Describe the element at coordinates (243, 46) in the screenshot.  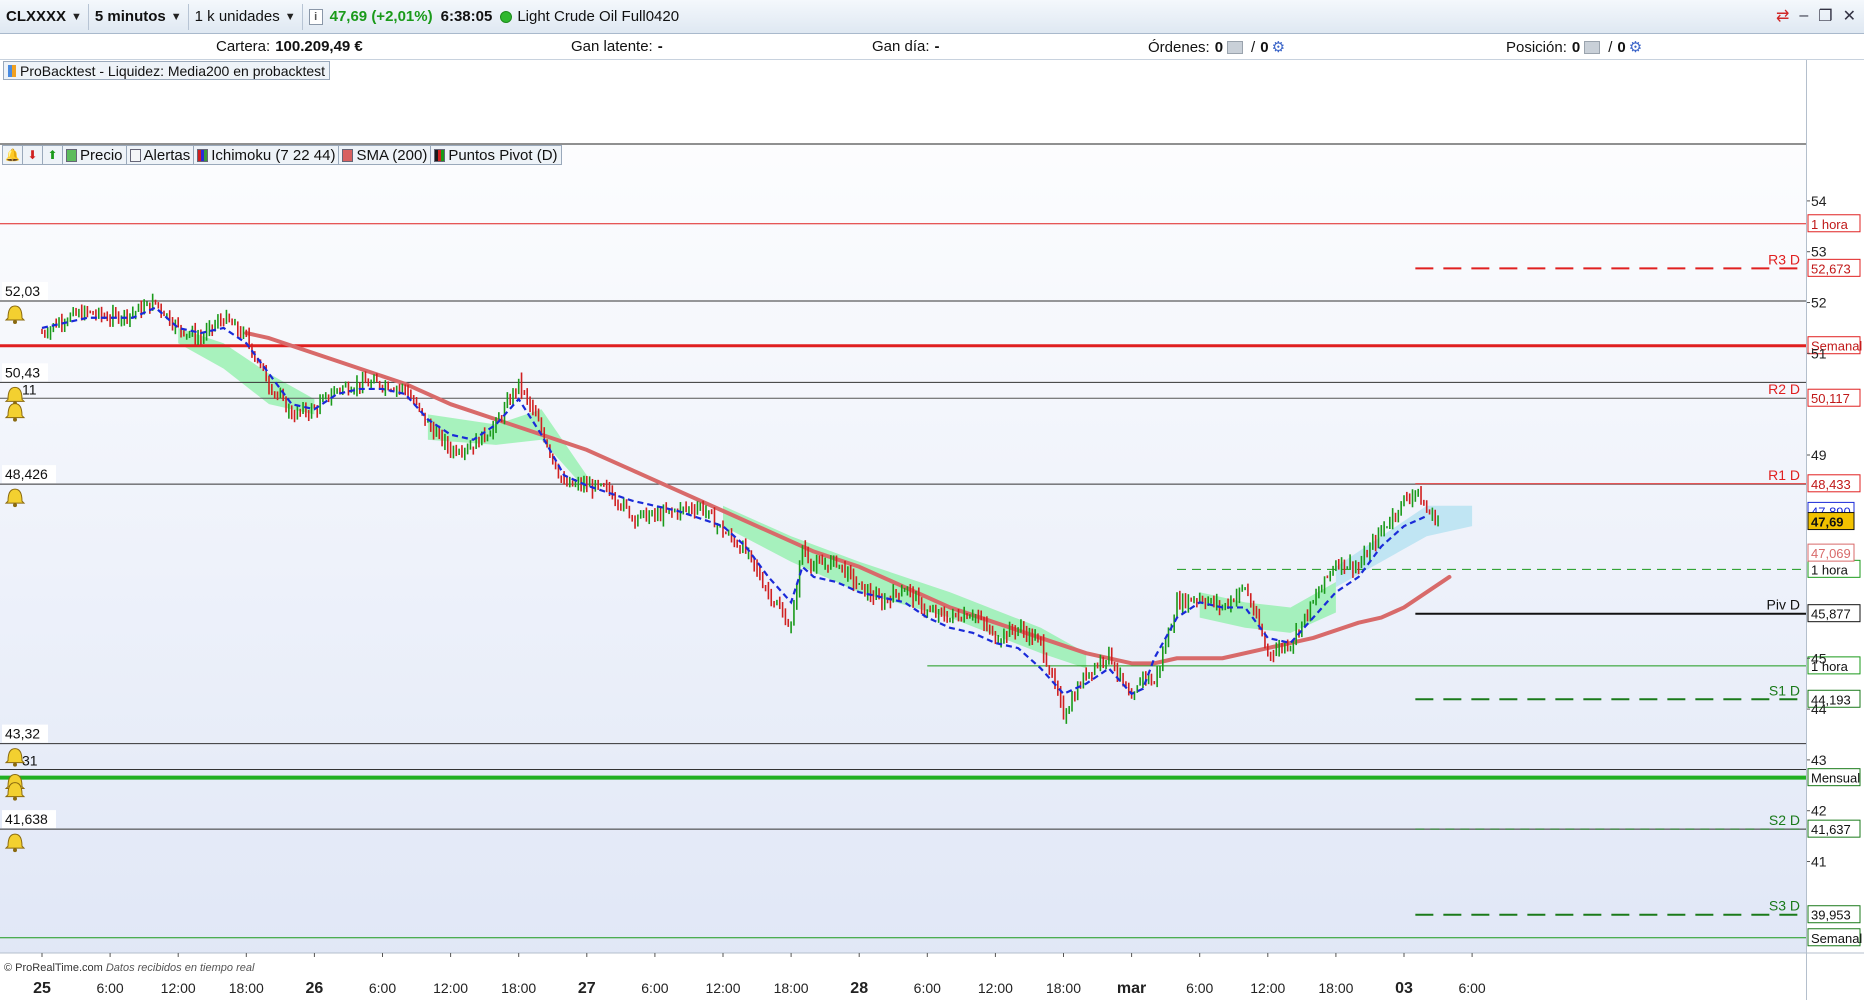
I see `cartera-label: Cartera:` at that location.